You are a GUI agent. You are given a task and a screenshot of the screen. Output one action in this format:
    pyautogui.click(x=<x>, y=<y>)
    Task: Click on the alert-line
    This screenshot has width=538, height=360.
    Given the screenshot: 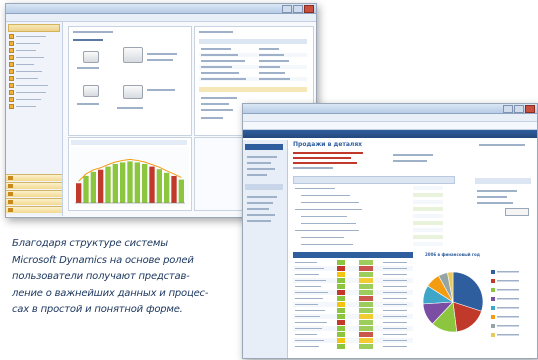 What is the action you would take?
    pyautogui.click(x=328, y=153)
    